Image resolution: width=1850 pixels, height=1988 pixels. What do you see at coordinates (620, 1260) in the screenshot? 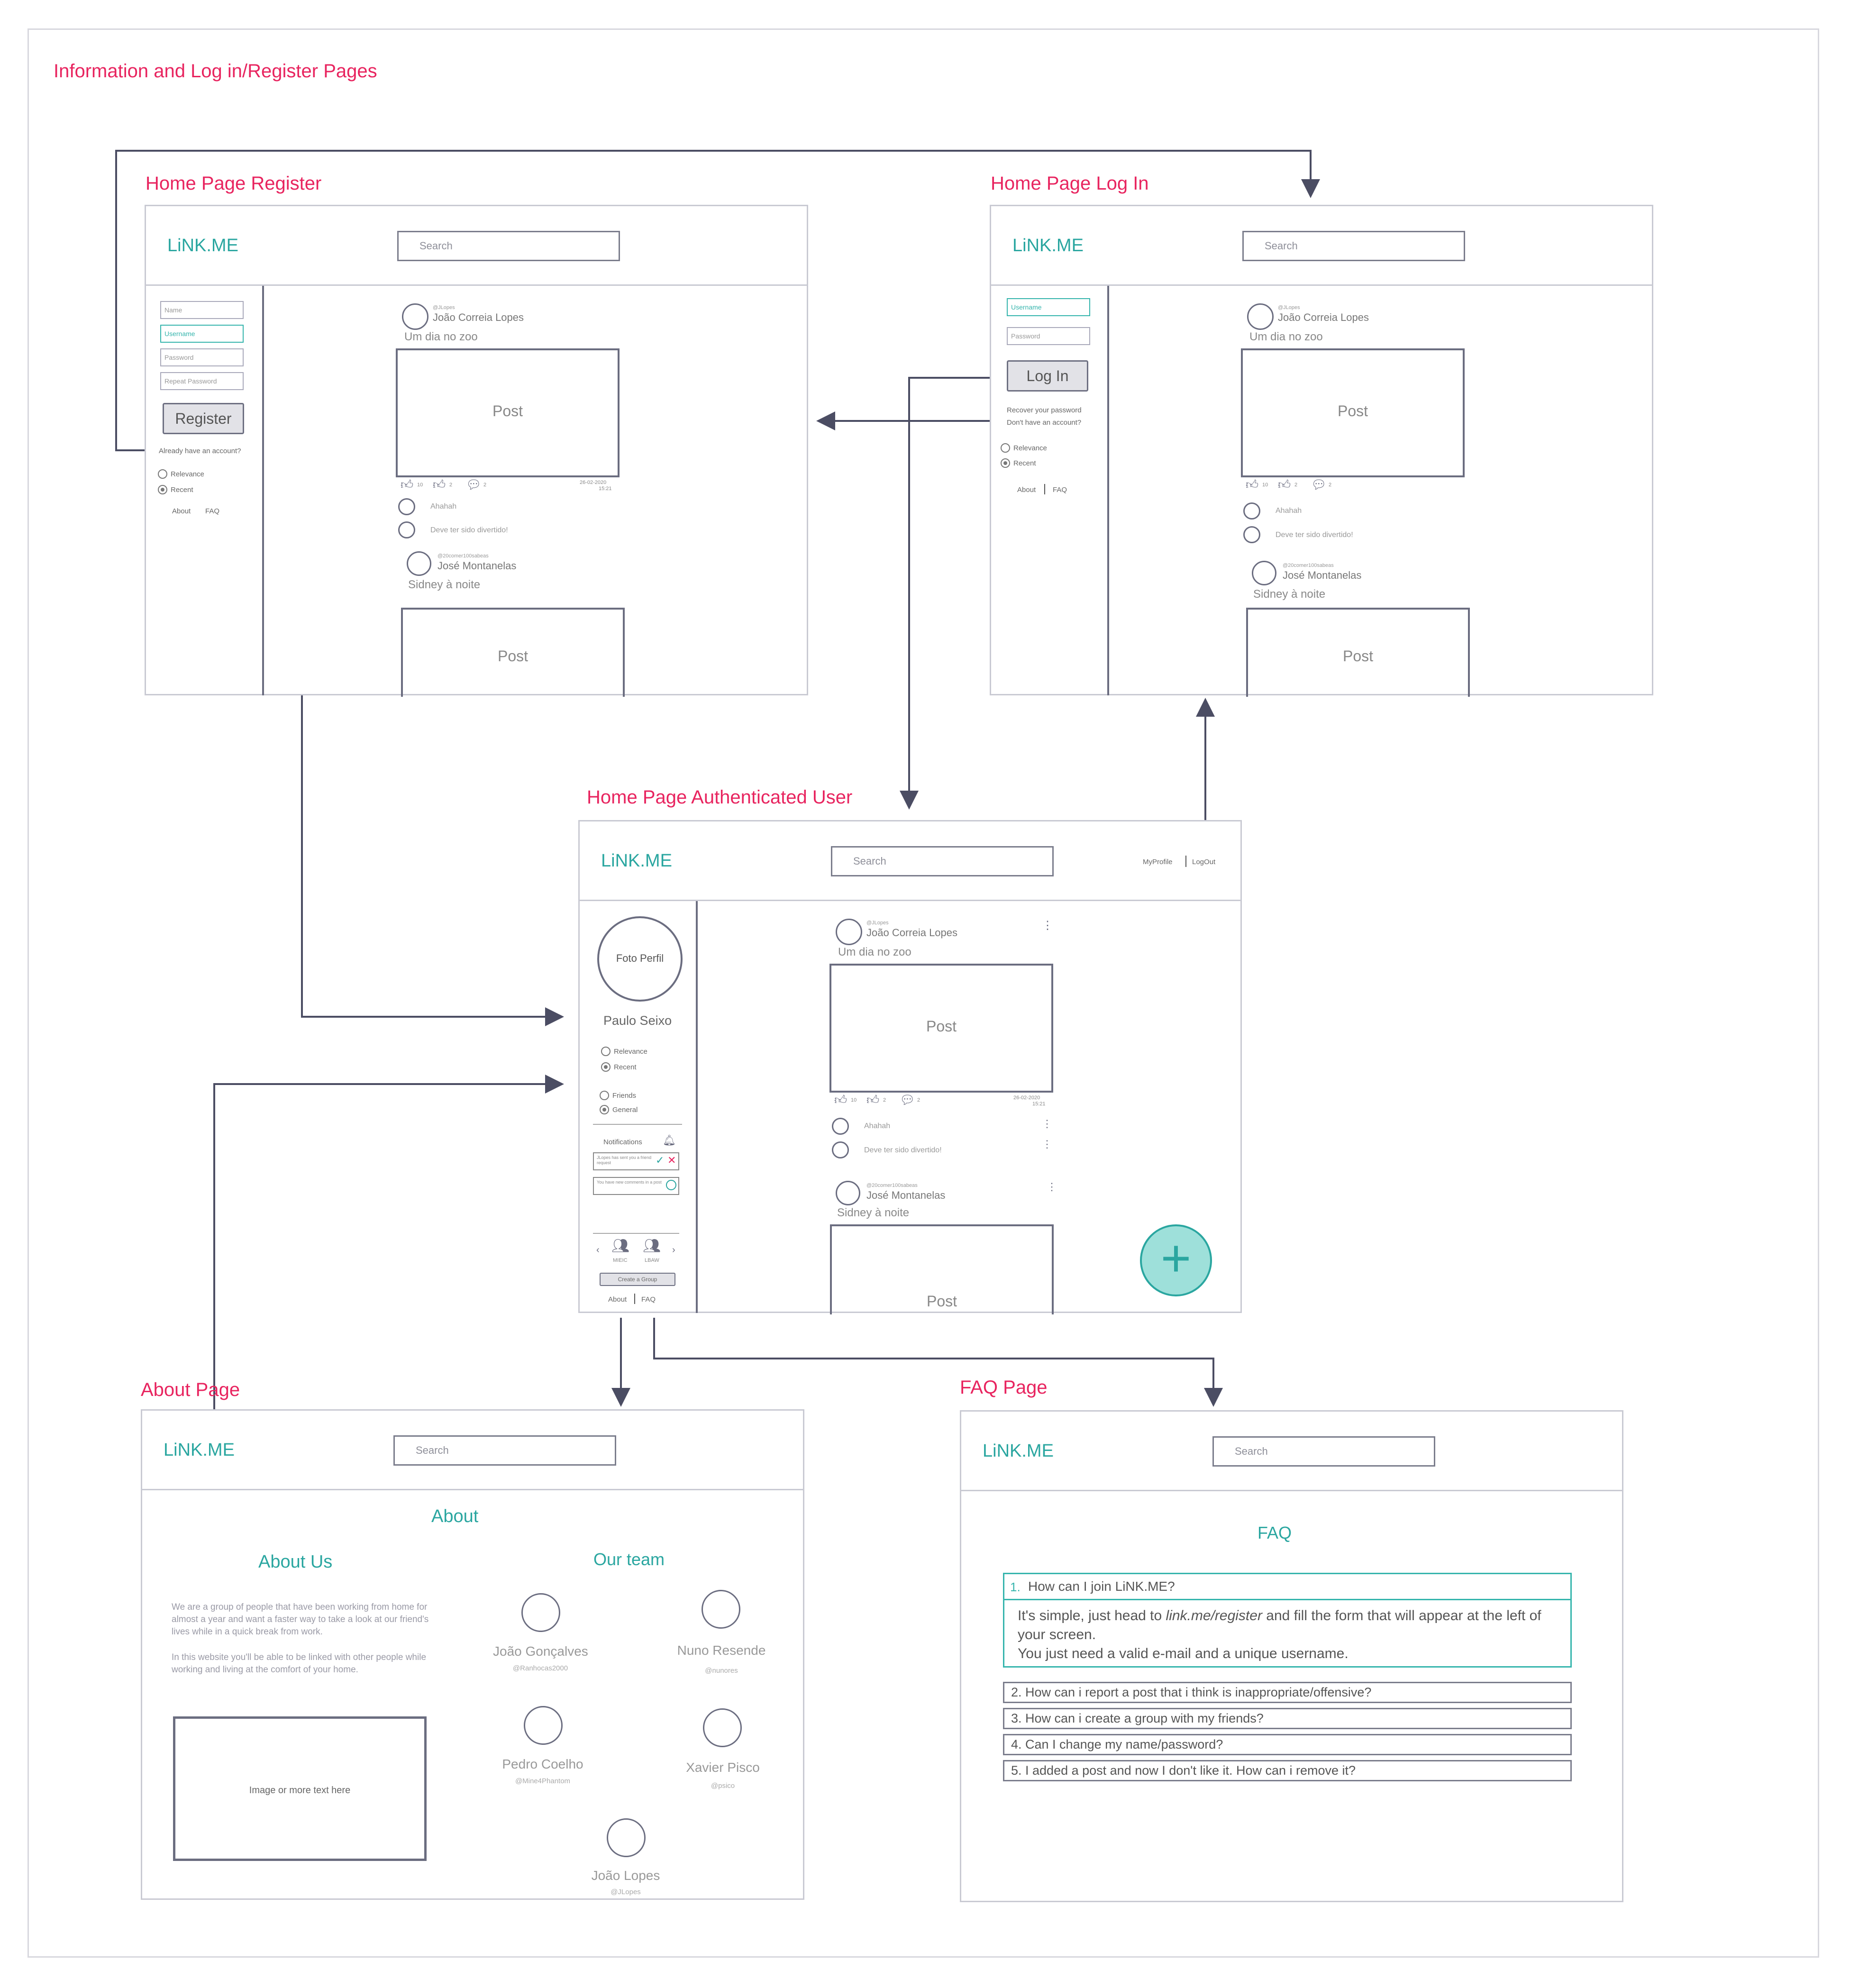
I see `group-label: MIEIC` at bounding box center [620, 1260].